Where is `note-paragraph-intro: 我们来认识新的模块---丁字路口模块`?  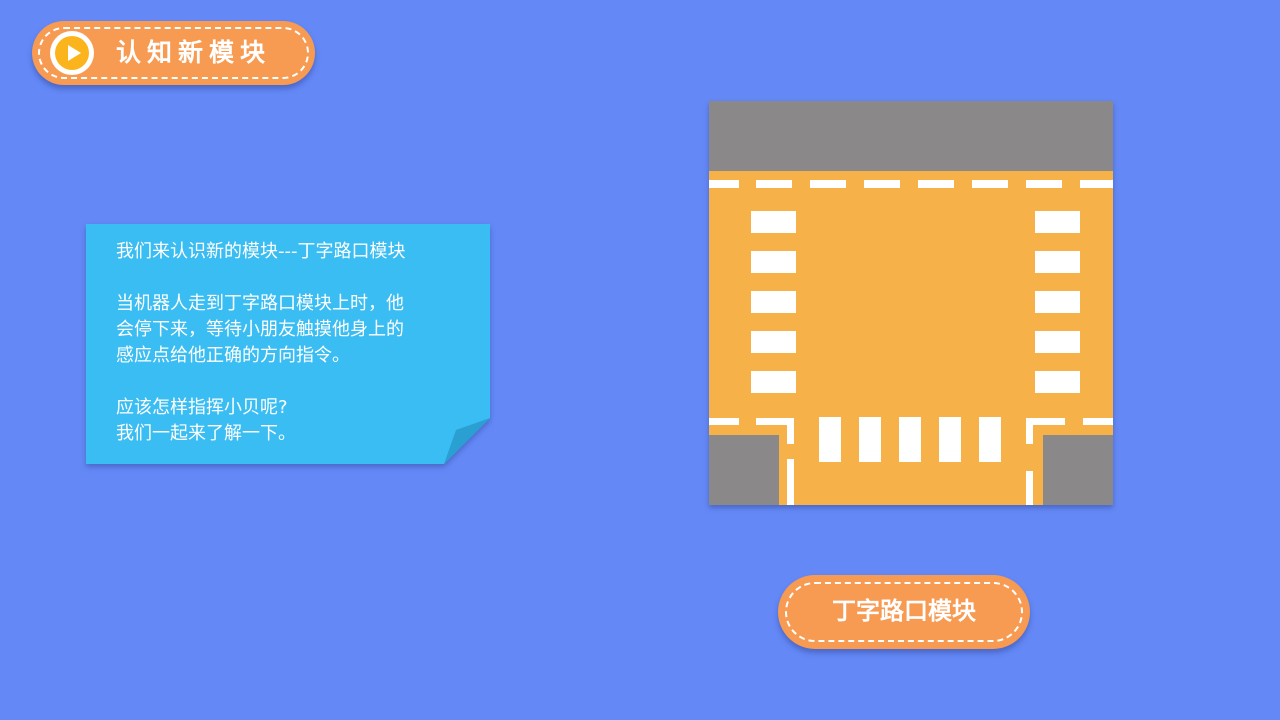
note-paragraph-intro: 我们来认识新的模块---丁字路口模块 is located at coordinates (261, 251).